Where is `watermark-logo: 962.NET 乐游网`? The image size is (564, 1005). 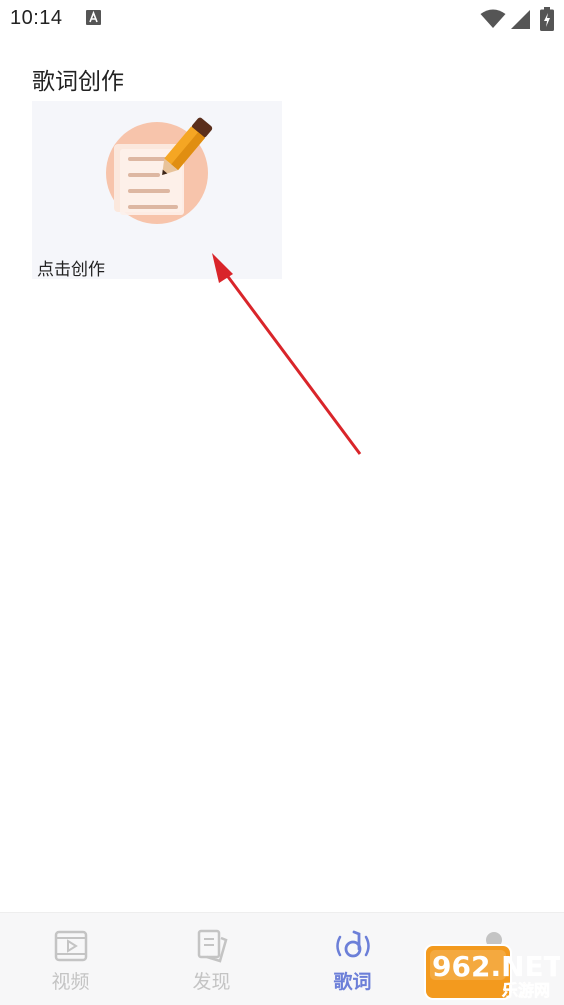 watermark-logo: 962.NET 乐游网 is located at coordinates (492, 972).